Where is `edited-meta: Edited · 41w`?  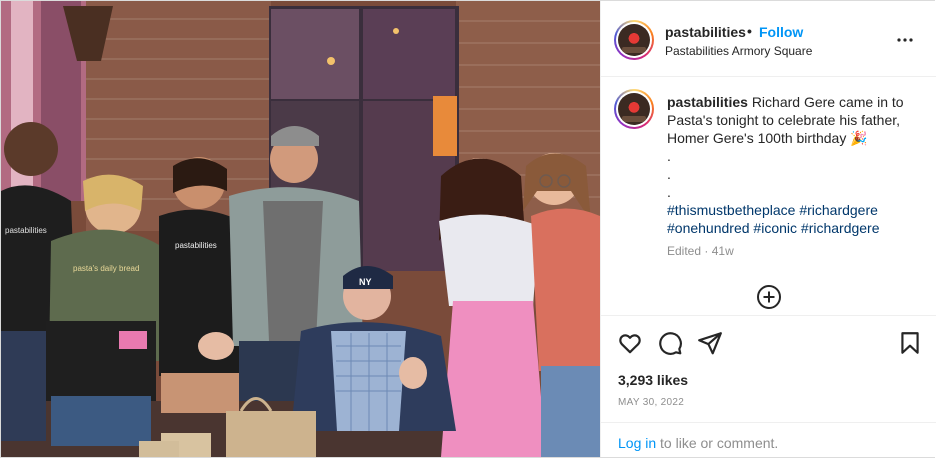
edited-meta: Edited · 41w is located at coordinates (700, 251).